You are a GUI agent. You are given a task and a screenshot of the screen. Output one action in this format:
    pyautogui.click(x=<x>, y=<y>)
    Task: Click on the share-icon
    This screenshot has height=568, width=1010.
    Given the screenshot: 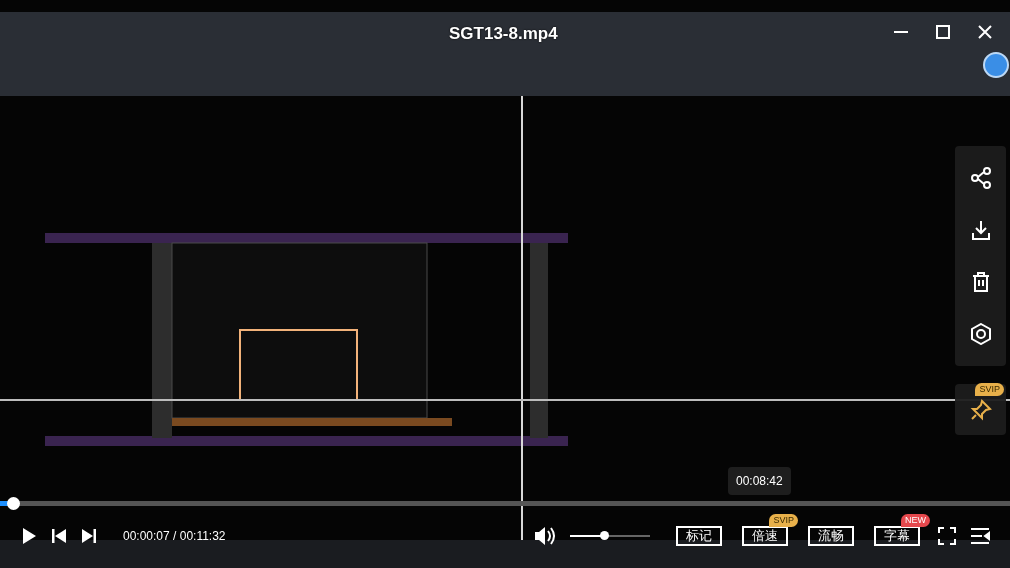 What is the action you would take?
    pyautogui.click(x=980, y=178)
    